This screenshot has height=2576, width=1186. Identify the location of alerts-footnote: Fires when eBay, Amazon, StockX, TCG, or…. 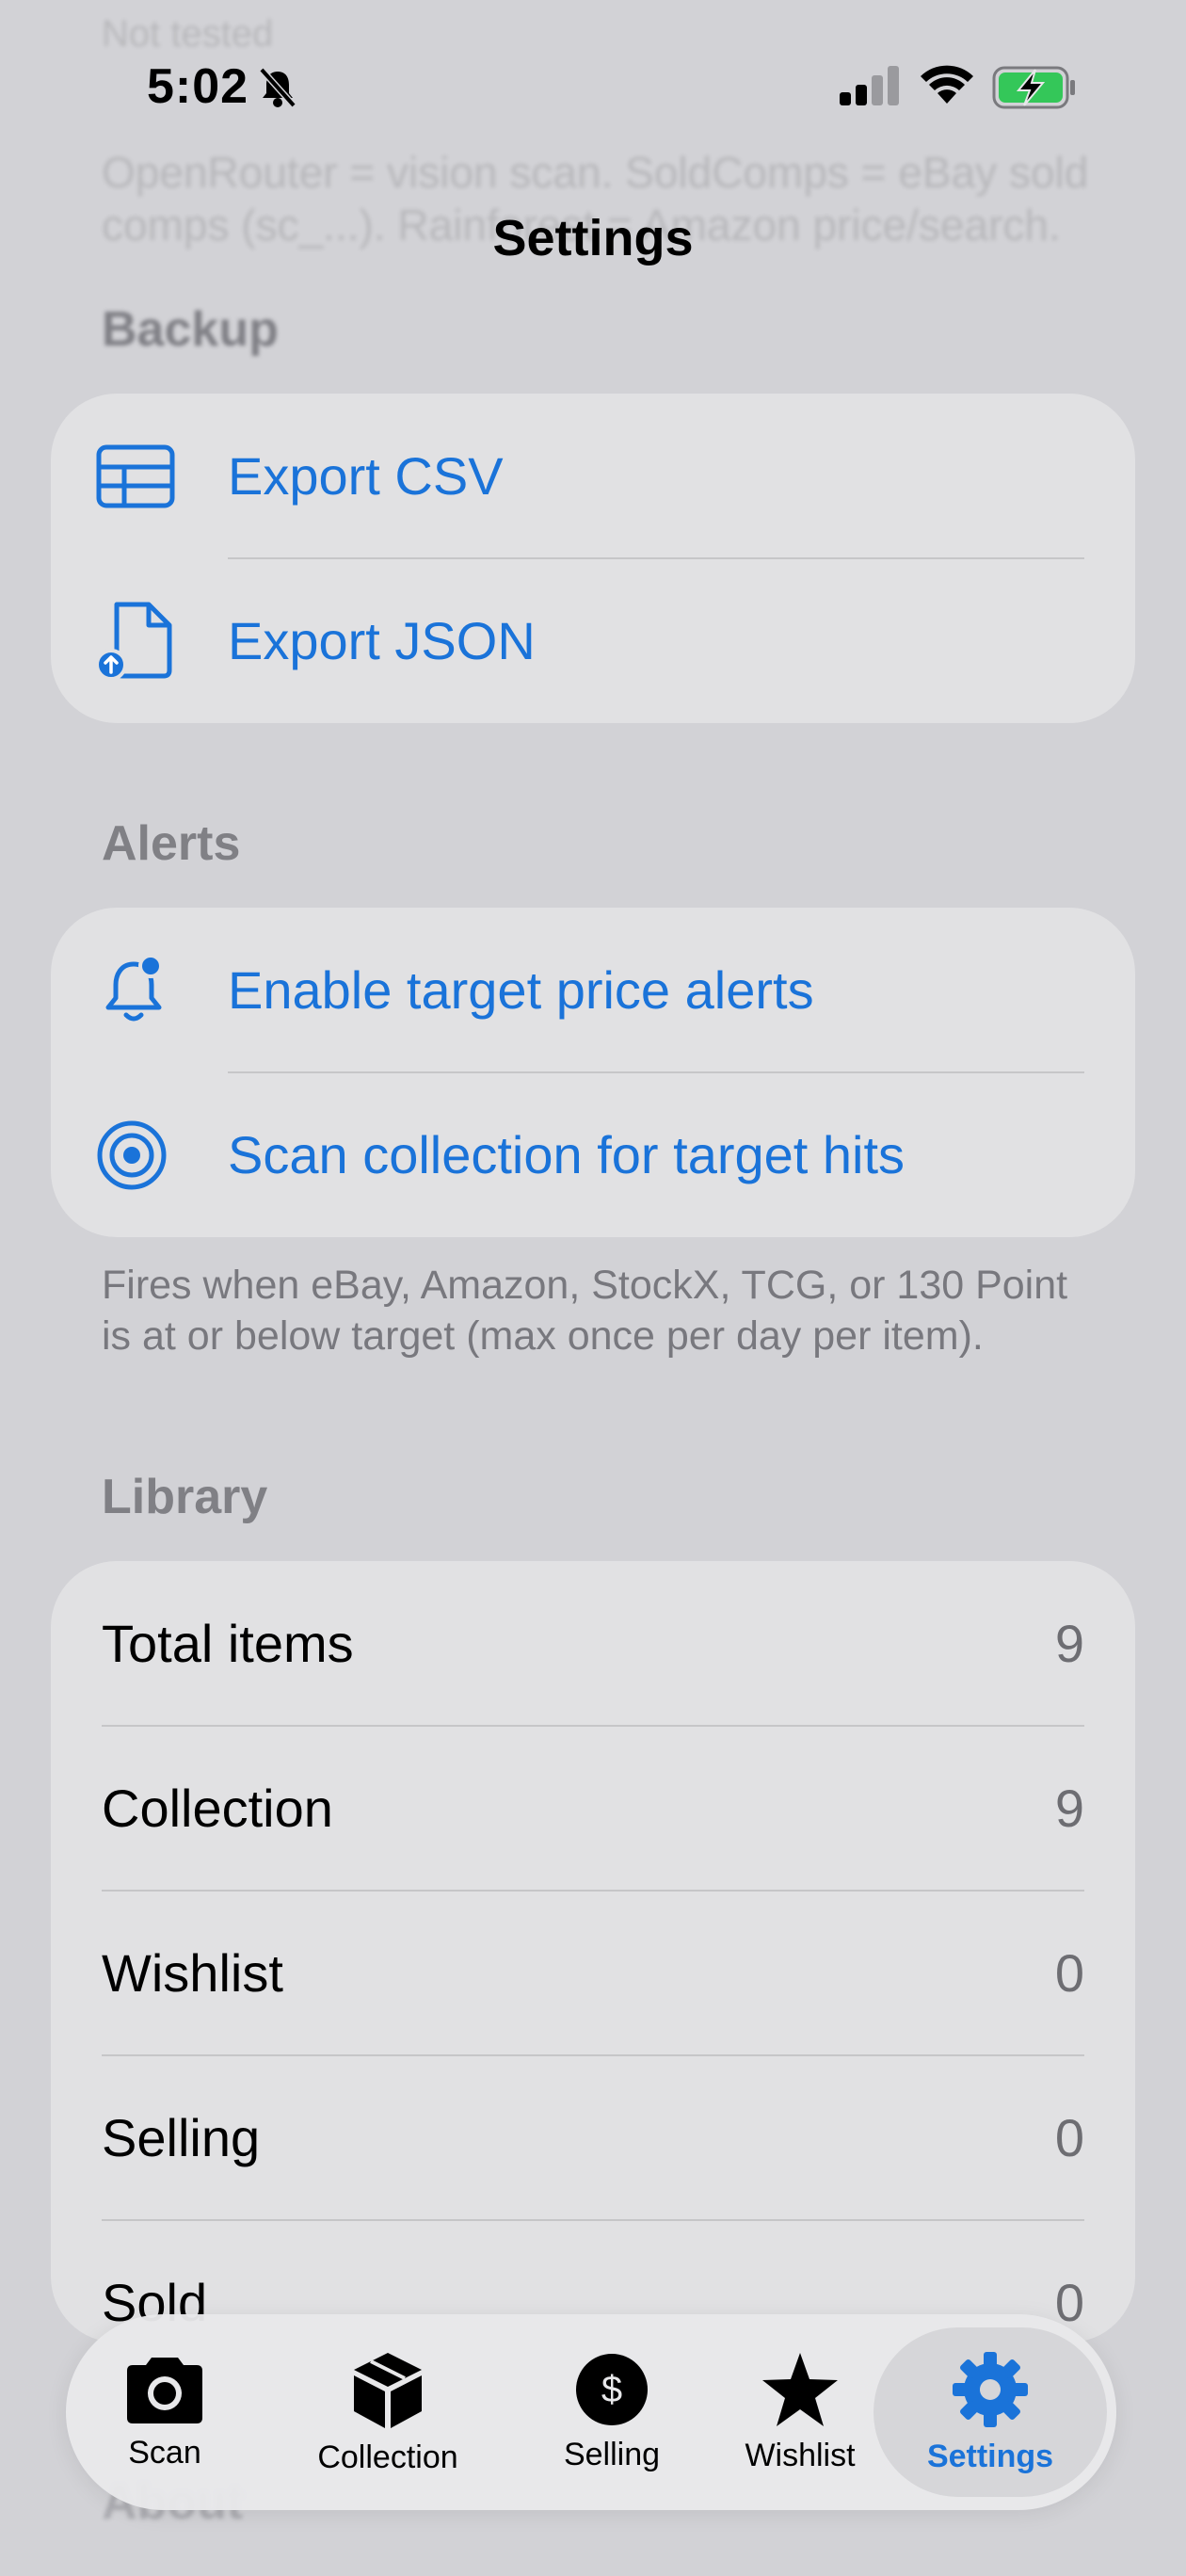
(585, 1311).